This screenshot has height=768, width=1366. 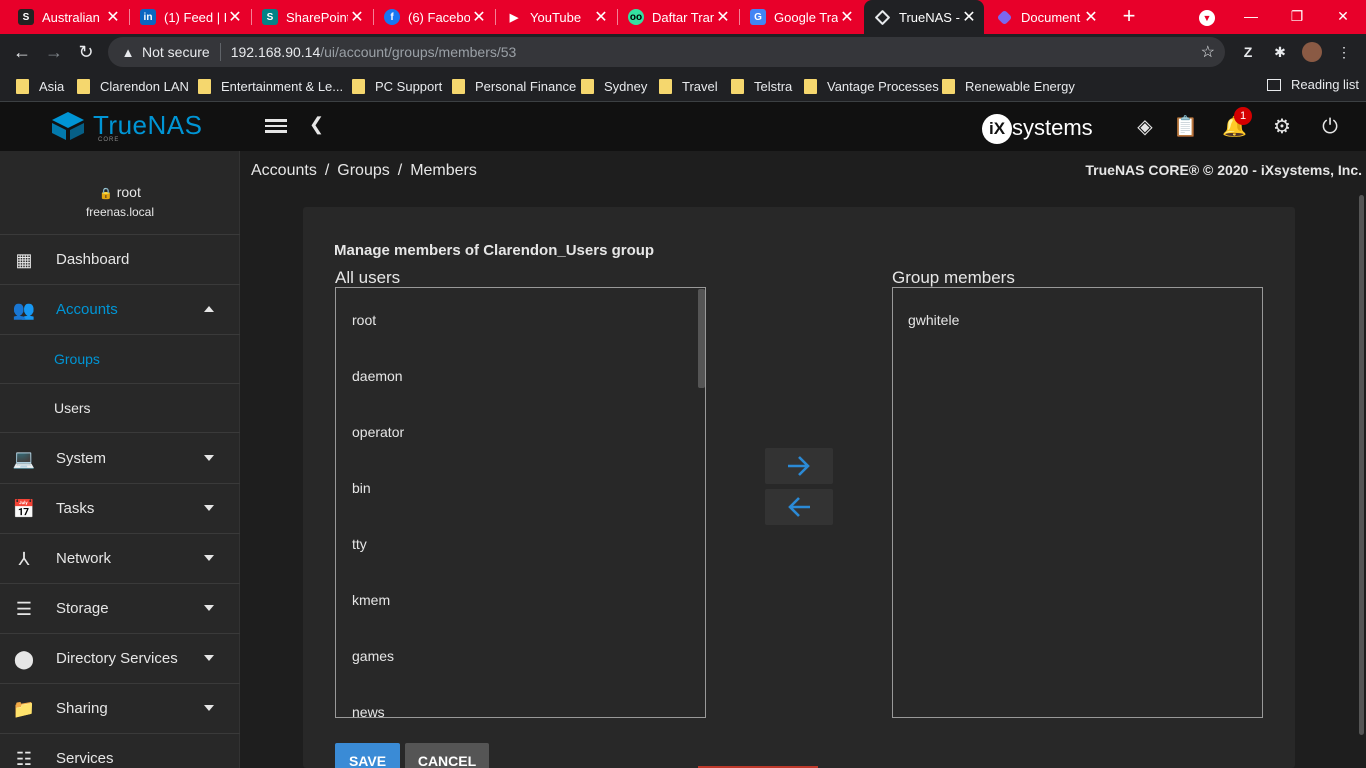 I want to click on avatar, so click(x=1312, y=52).